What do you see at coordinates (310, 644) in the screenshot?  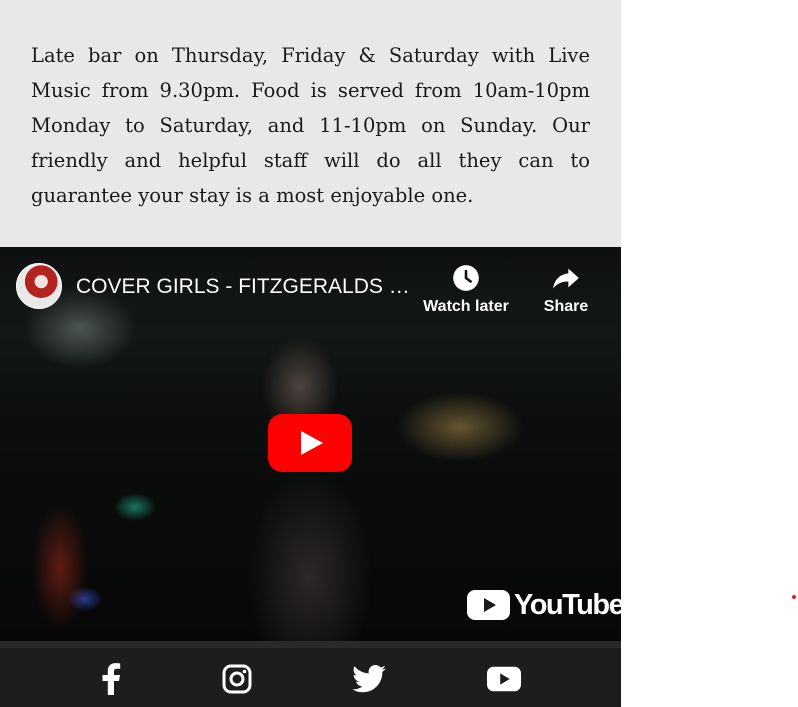 I see `social-bar-divider` at bounding box center [310, 644].